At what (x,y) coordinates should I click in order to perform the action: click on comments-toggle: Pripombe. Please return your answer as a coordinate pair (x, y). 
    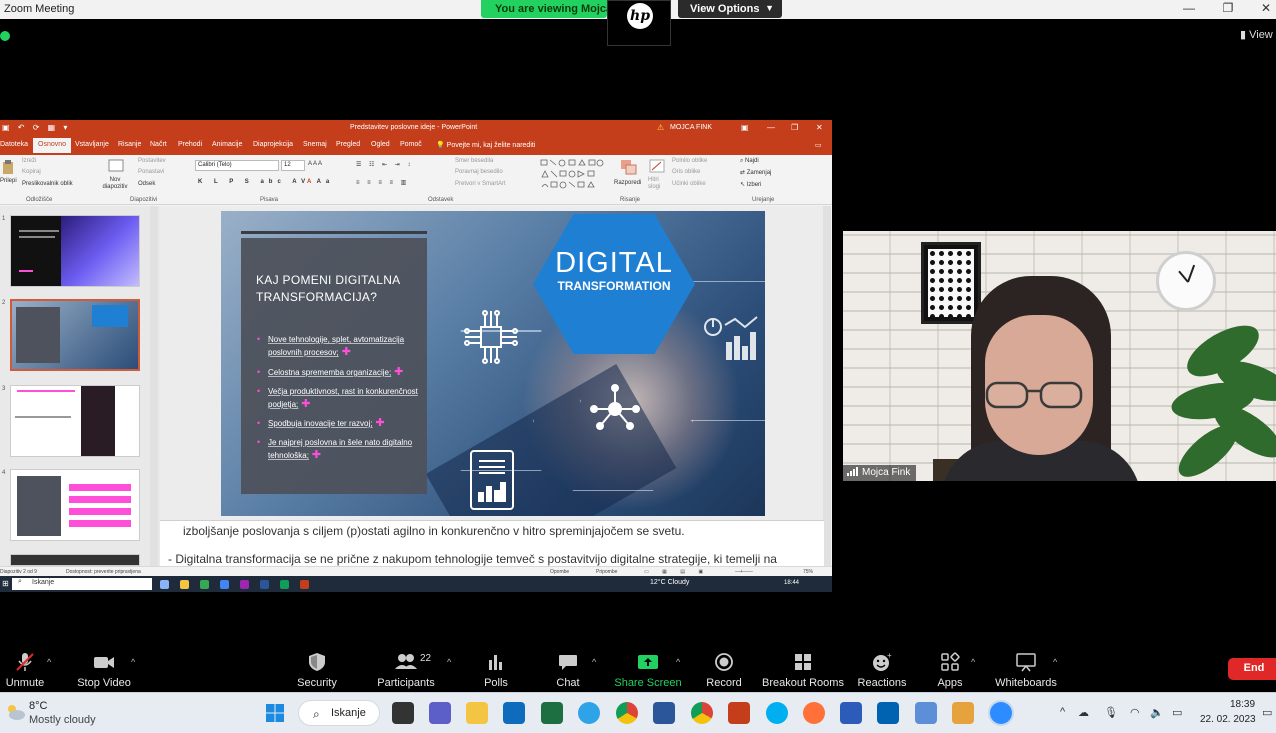
    Looking at the image, I should click on (606, 572).